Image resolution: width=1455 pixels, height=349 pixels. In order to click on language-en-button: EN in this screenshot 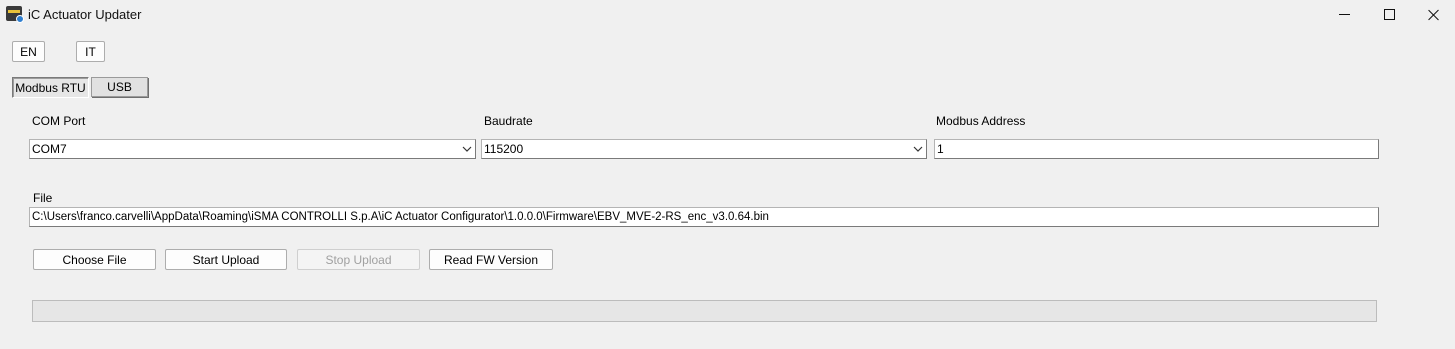, I will do `click(28, 51)`.